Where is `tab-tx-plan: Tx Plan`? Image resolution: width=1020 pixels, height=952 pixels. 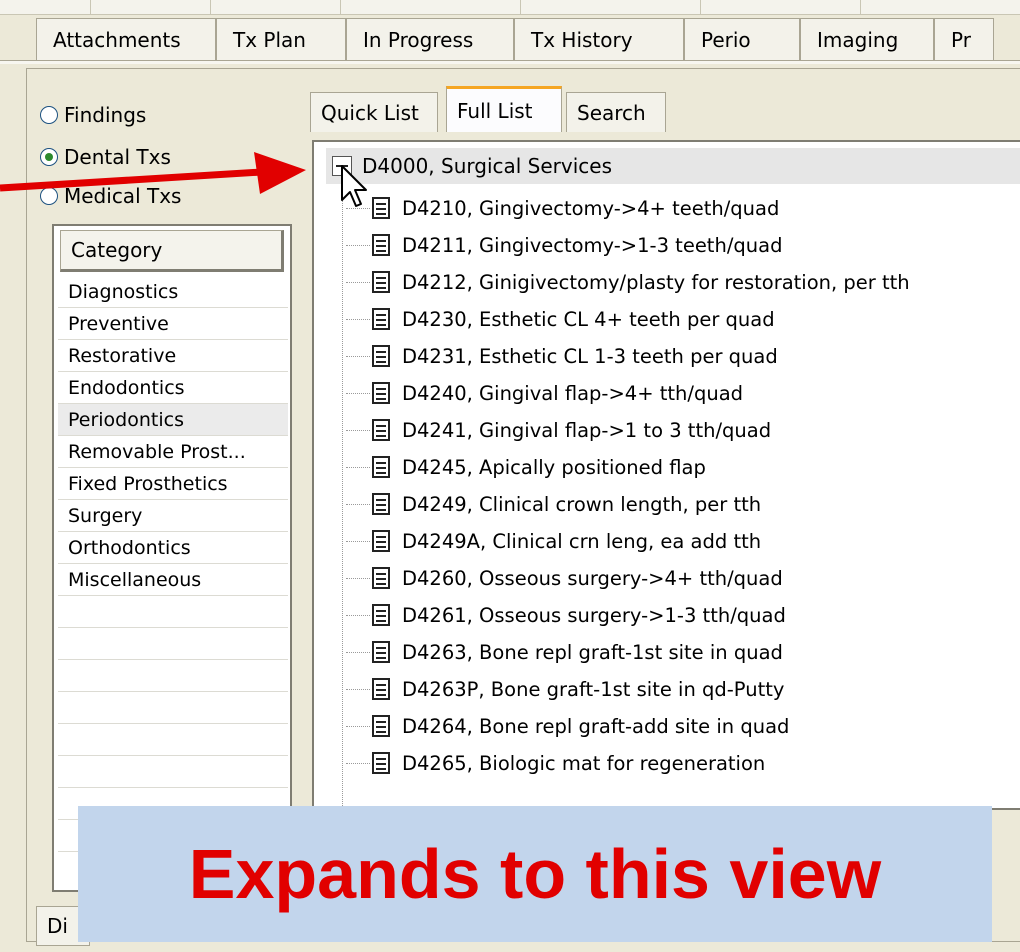 tab-tx-plan: Tx Plan is located at coordinates (281, 39).